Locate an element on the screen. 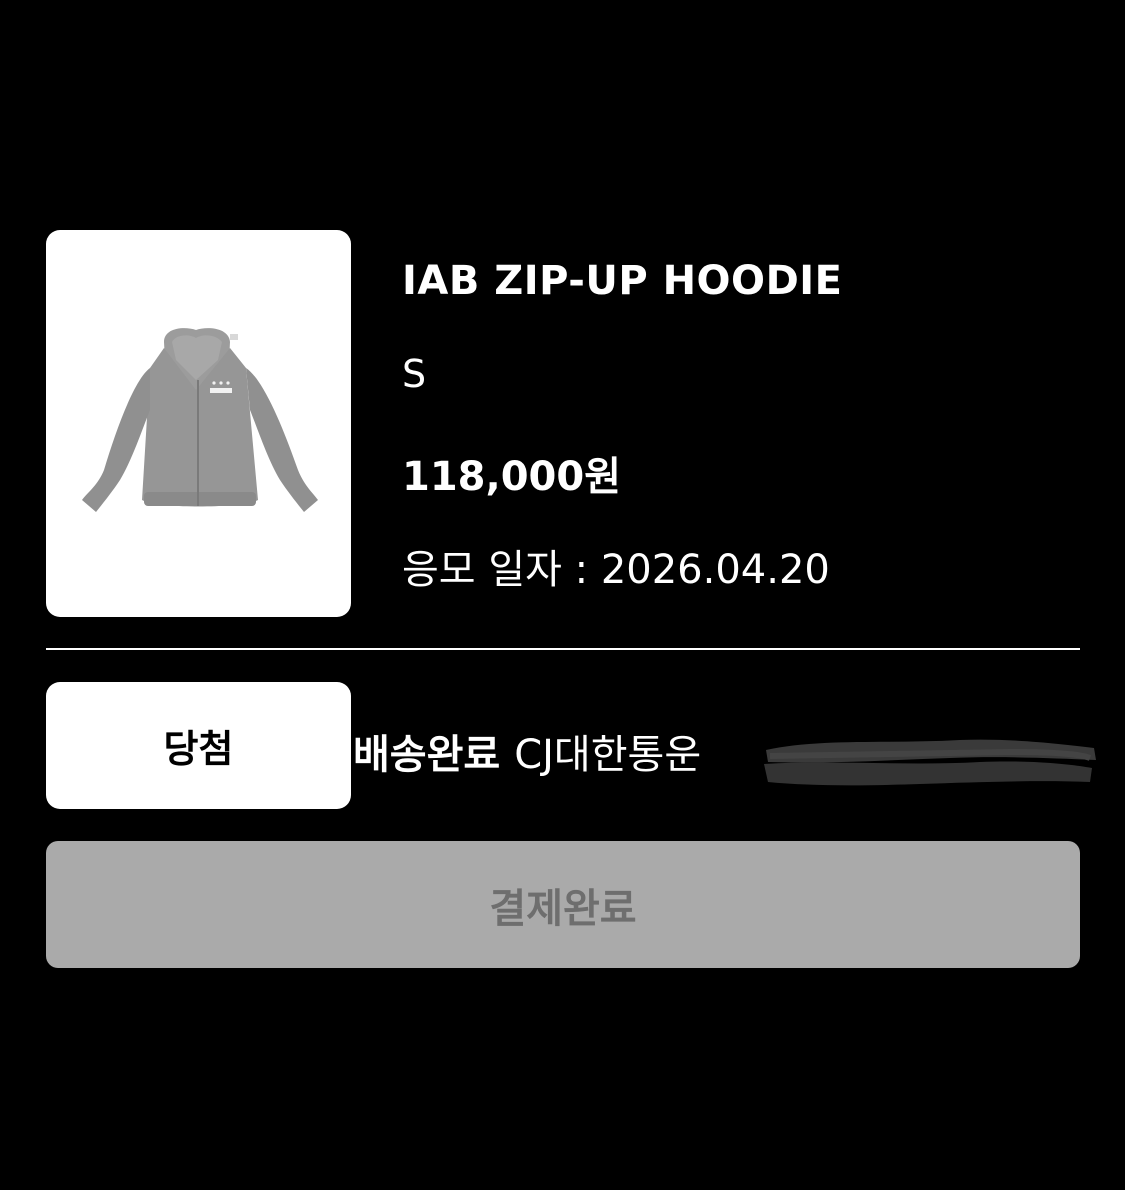  product-name: IAB ZIP-UP HOODIE is located at coordinates (622, 281).